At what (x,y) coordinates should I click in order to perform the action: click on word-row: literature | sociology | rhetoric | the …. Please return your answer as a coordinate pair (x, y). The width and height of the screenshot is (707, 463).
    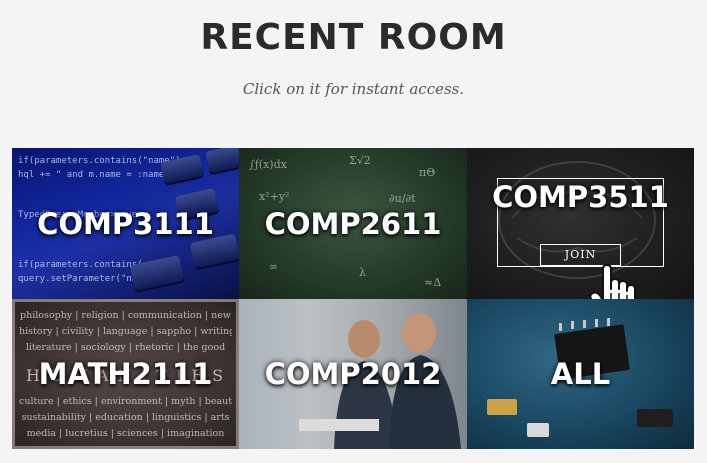
    Looking at the image, I should click on (125, 347).